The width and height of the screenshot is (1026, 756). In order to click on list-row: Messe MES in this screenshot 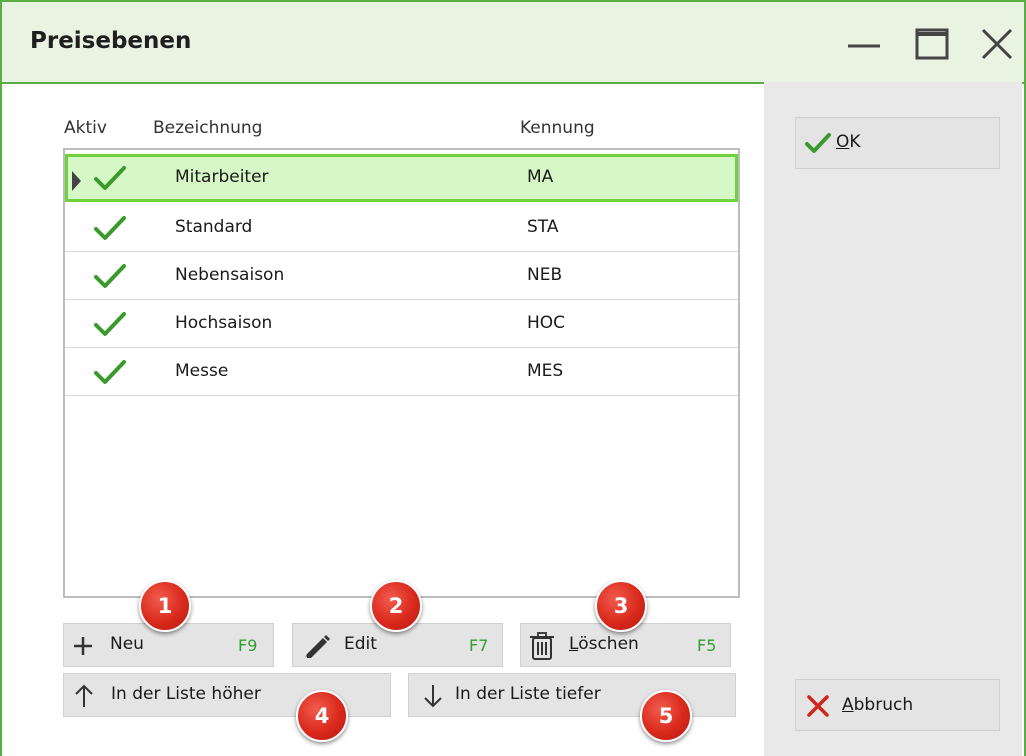, I will do `click(401, 372)`.